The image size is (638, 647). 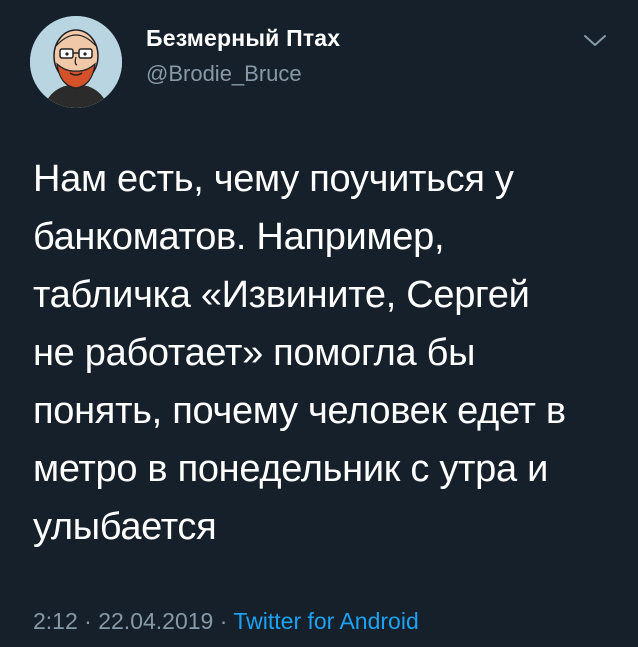 What do you see at coordinates (325, 621) in the screenshot?
I see `tweet-source-link: Twitter for Android` at bounding box center [325, 621].